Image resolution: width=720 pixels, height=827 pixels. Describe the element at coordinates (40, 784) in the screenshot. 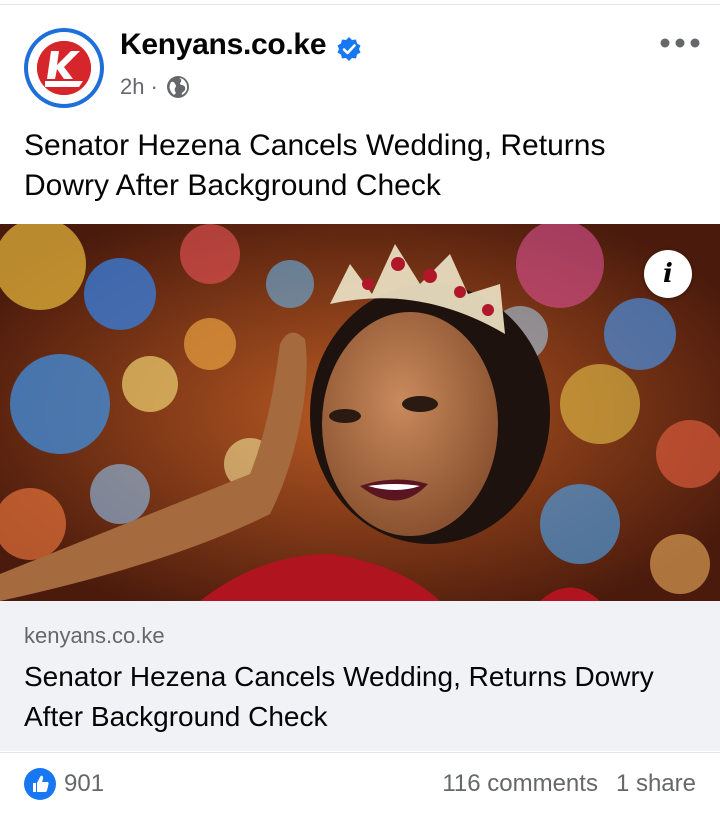

I see `like-icon` at that location.